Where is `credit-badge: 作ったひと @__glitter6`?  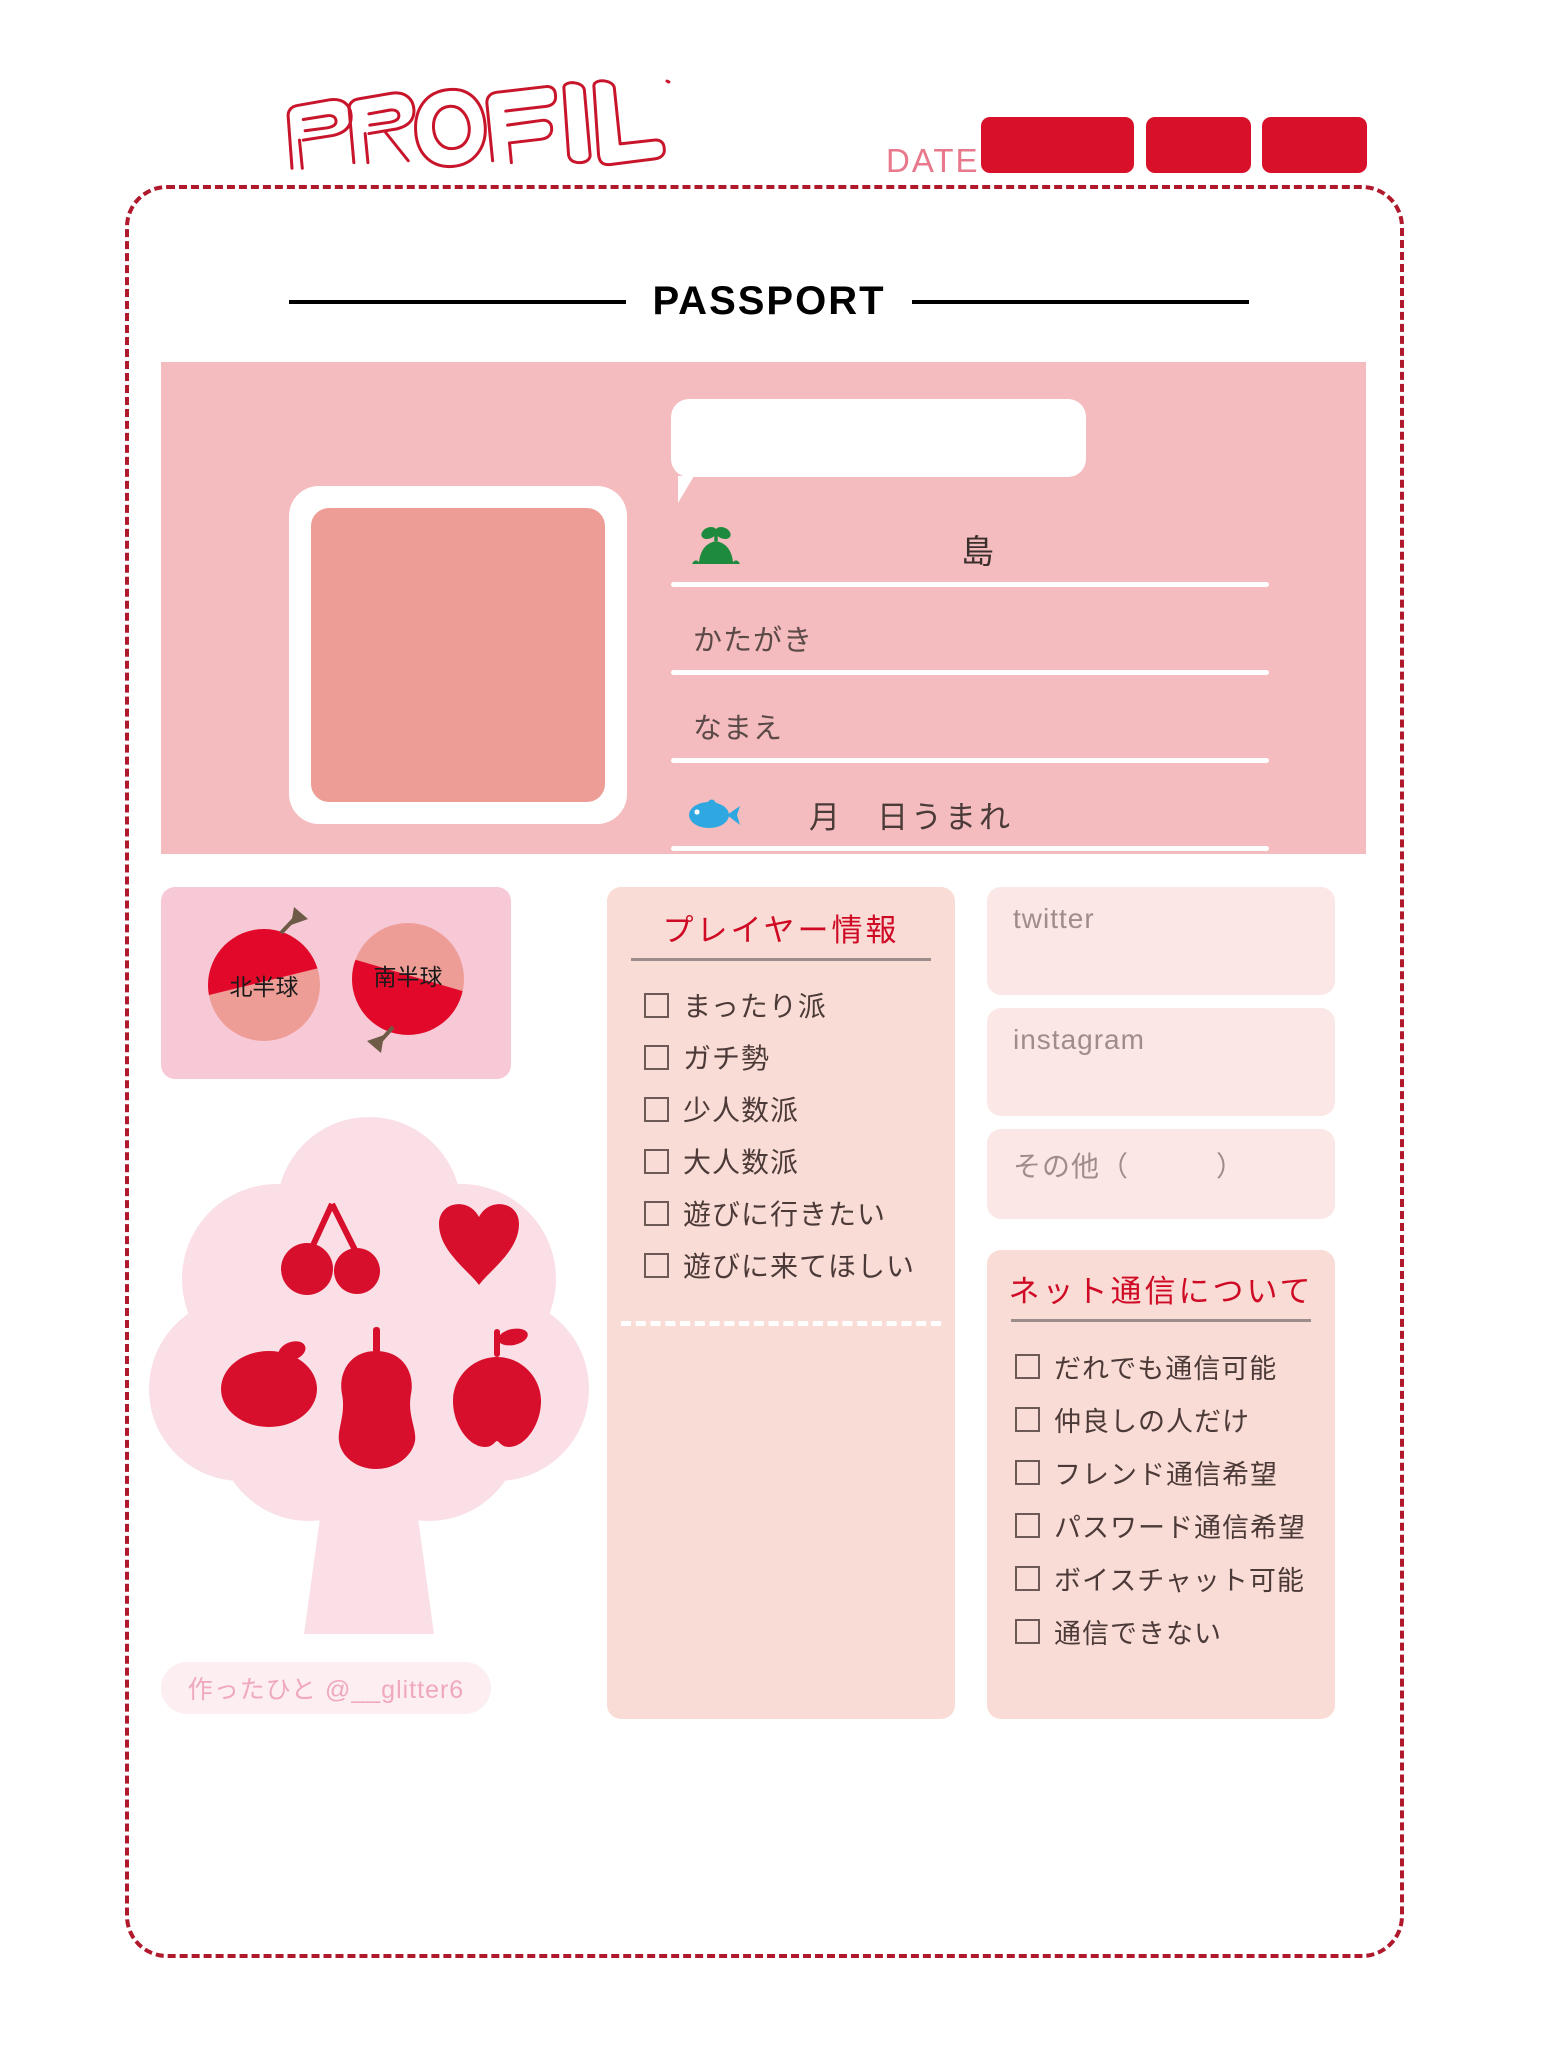 credit-badge: 作ったひと @__glitter6 is located at coordinates (326, 1688).